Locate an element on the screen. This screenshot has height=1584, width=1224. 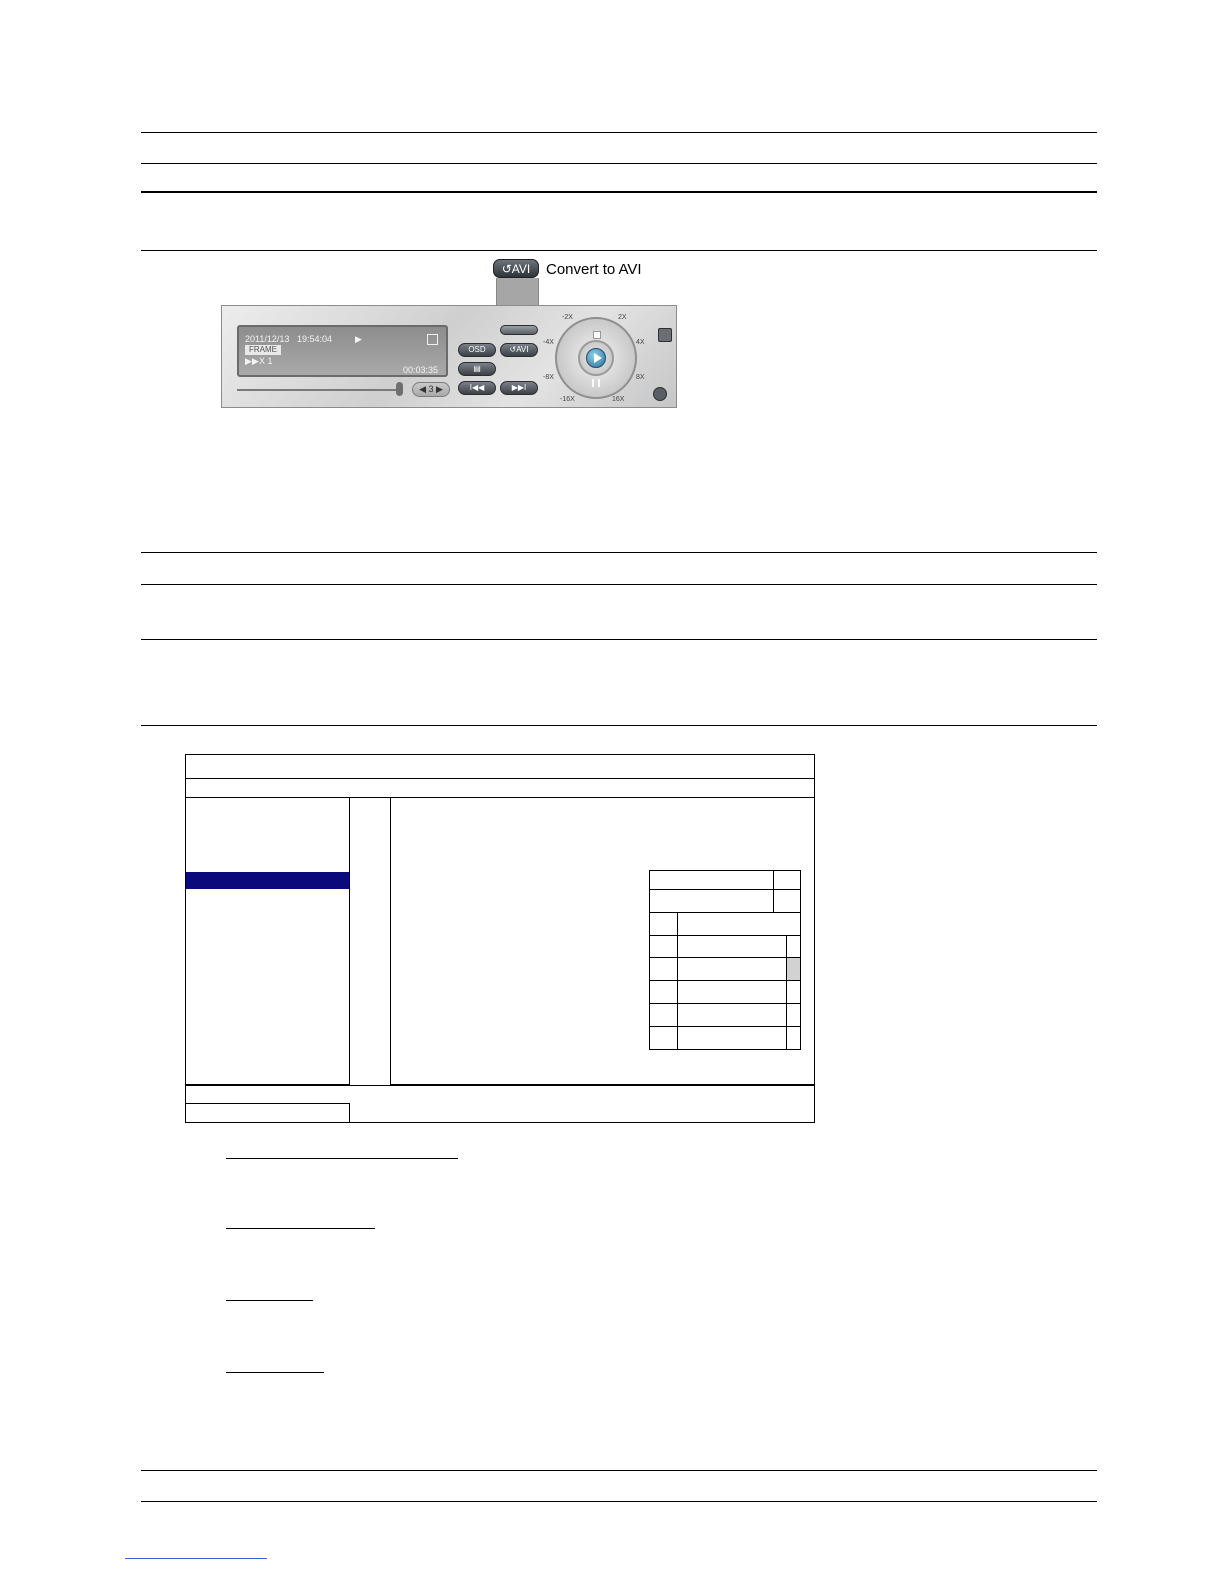
timeline-slider is located at coordinates (318, 390).